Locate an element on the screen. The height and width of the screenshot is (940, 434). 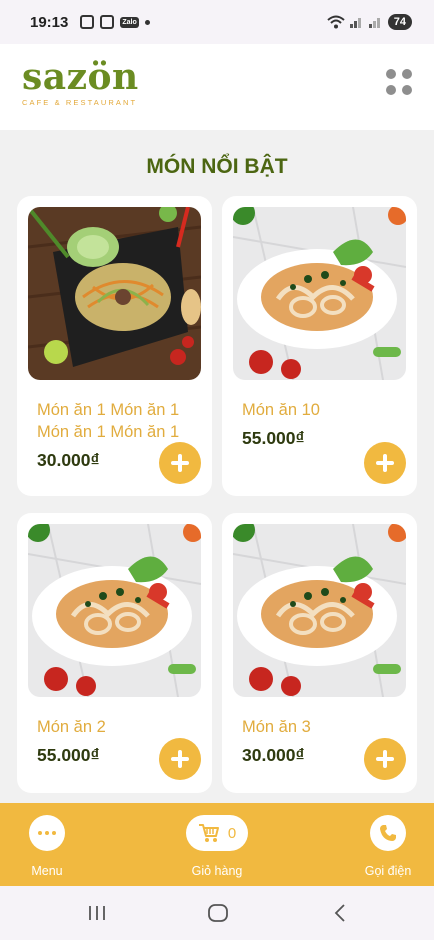
product-card: Món ăn 3 30.000₫ is located at coordinates (319, 653).